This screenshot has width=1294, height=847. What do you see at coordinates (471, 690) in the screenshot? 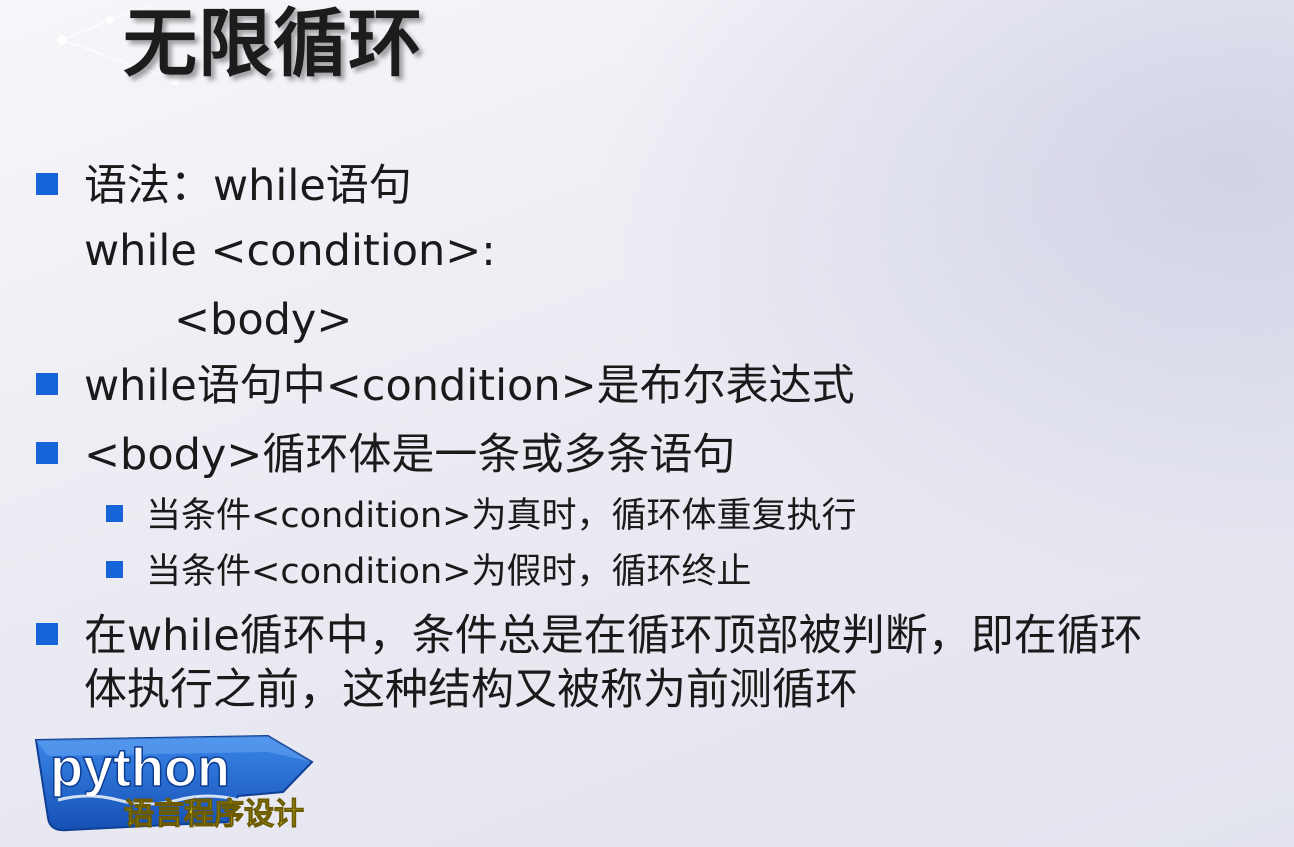
I see `bullet-text-continuation: 体执行之前，这种结构又被称为前测循环` at bounding box center [471, 690].